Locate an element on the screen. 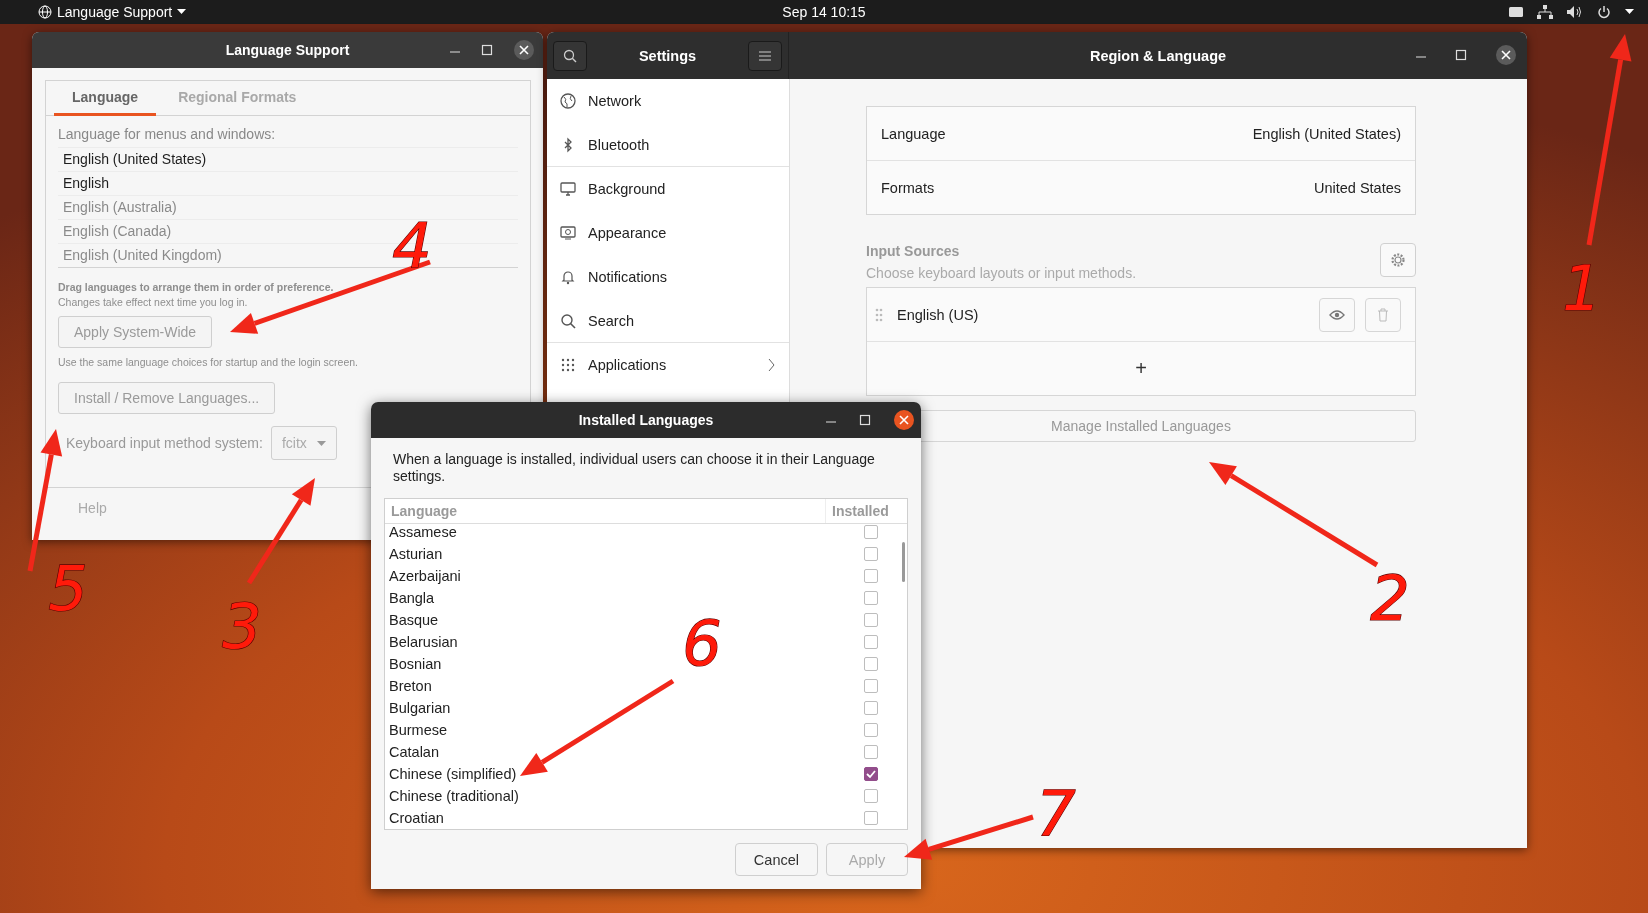  language-name: Assamese is located at coordinates (423, 532).